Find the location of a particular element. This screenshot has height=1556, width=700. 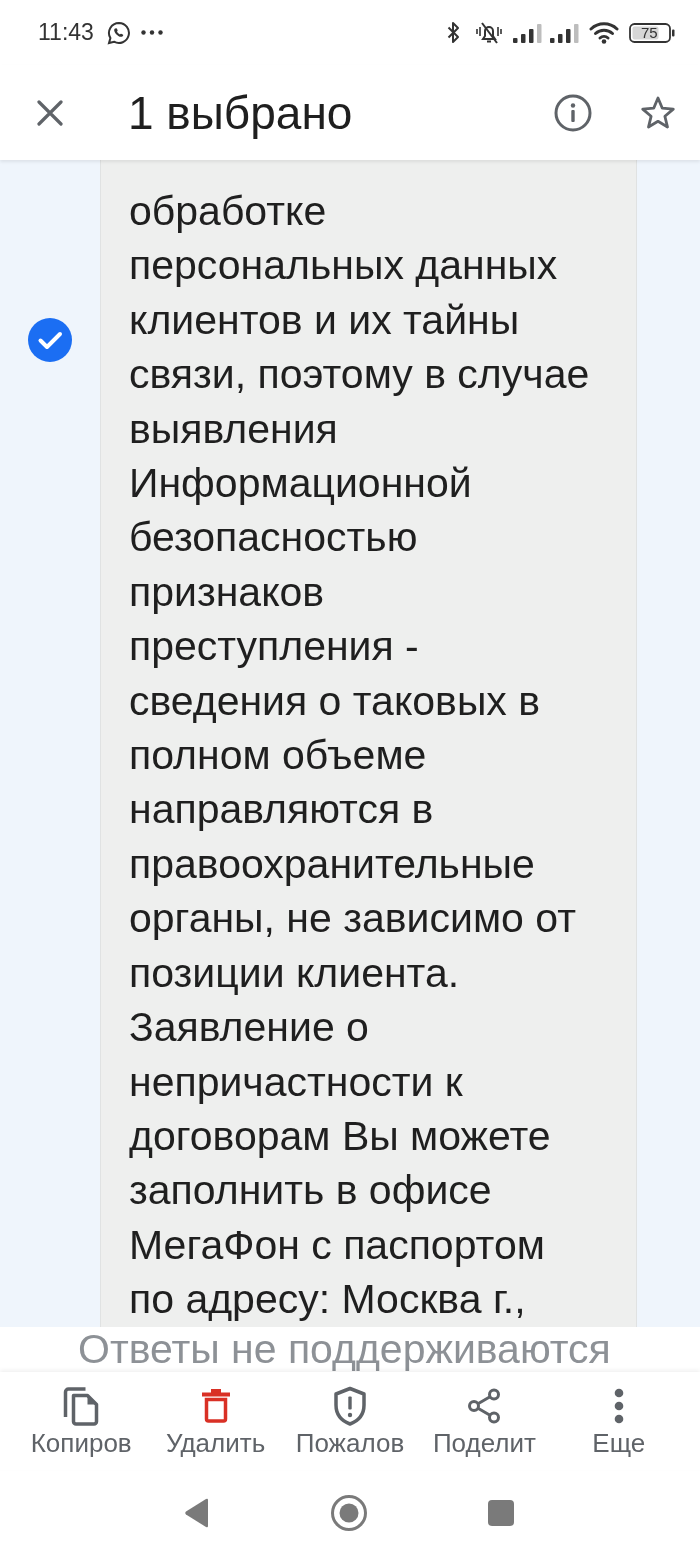

trash-icon is located at coordinates (215, 1406).